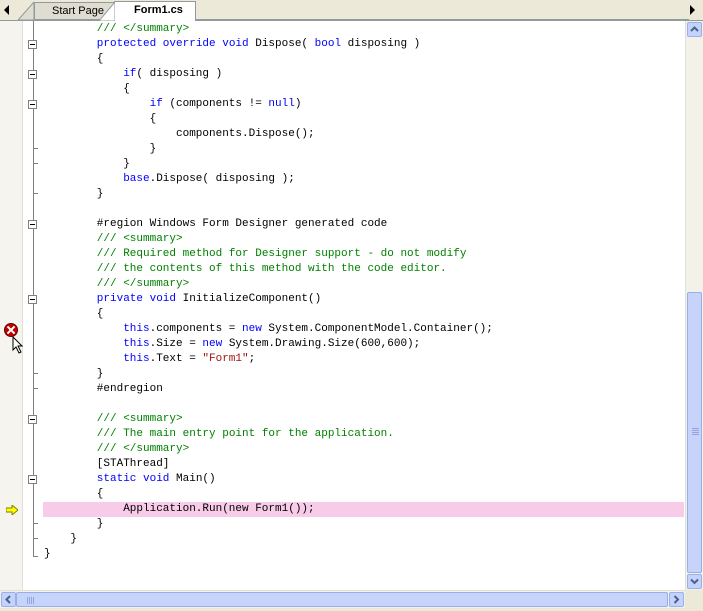 The height and width of the screenshot is (611, 703). What do you see at coordinates (158, 10) in the screenshot?
I see `tab-form1-cs-label: Form1.cs` at bounding box center [158, 10].